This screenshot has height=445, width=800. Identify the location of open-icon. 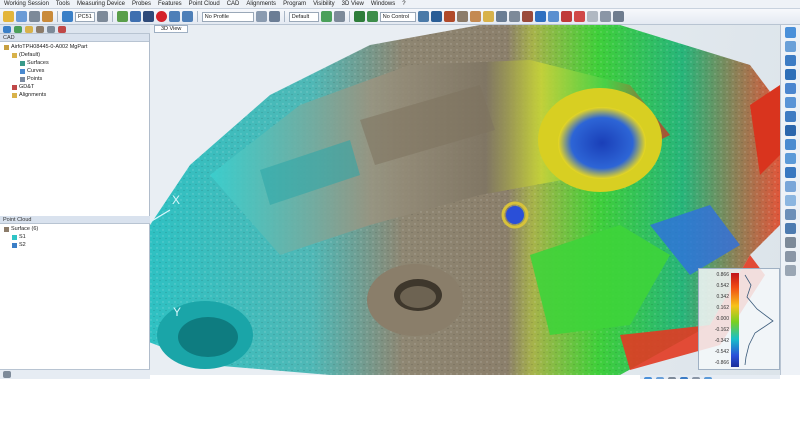
(21, 16).